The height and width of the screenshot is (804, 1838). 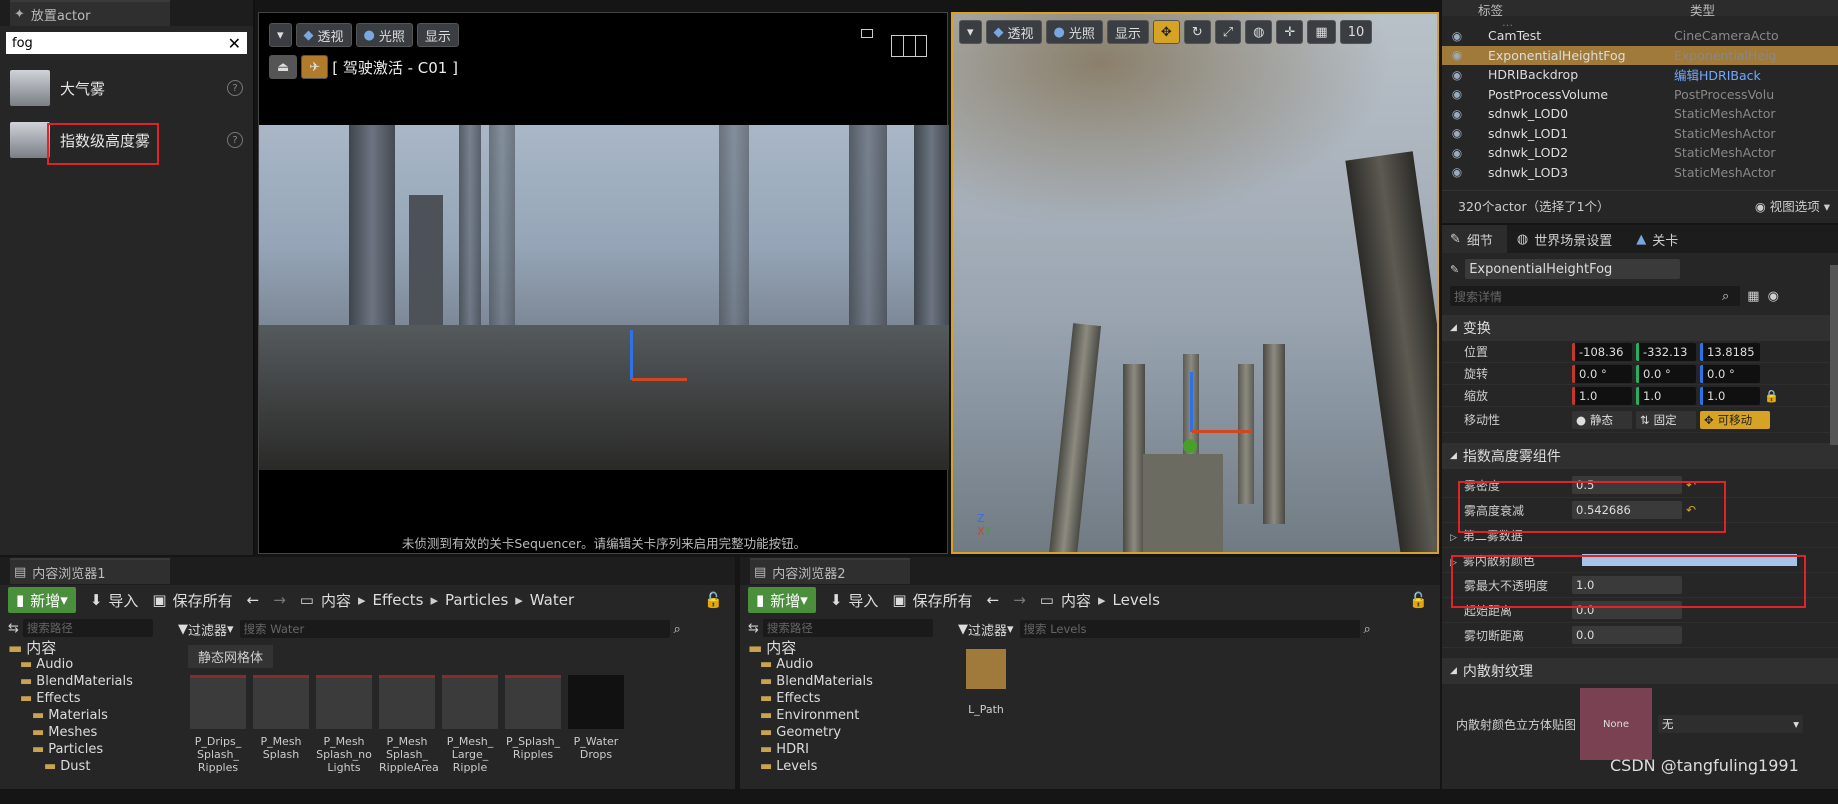 I want to click on content-browser-1-tab: ▤ 内容浏览器1, so click(x=90, y=571).